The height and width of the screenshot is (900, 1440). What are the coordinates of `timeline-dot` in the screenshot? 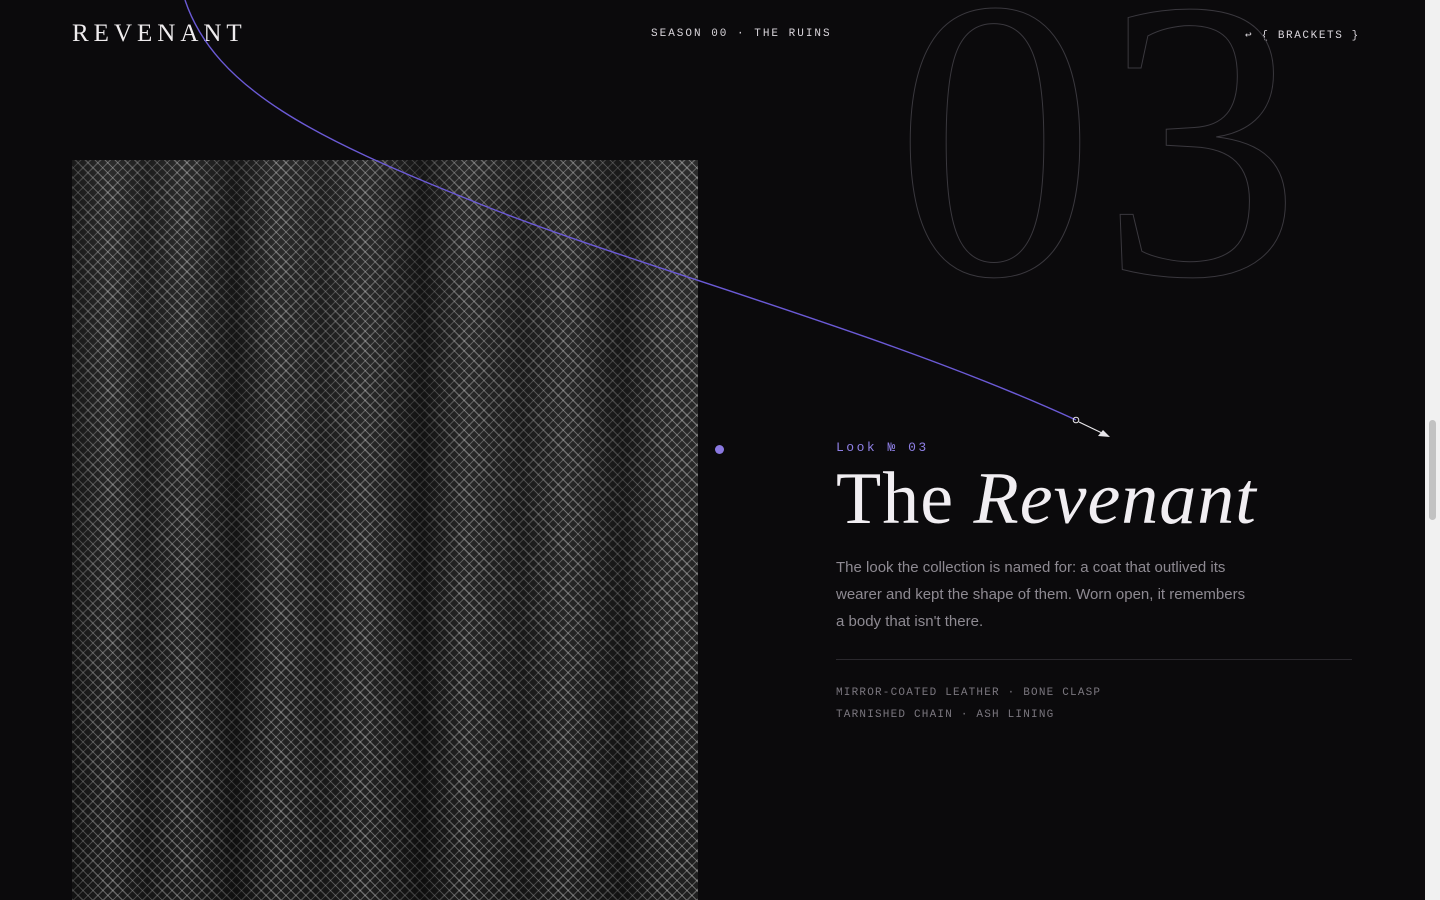 It's located at (719, 449).